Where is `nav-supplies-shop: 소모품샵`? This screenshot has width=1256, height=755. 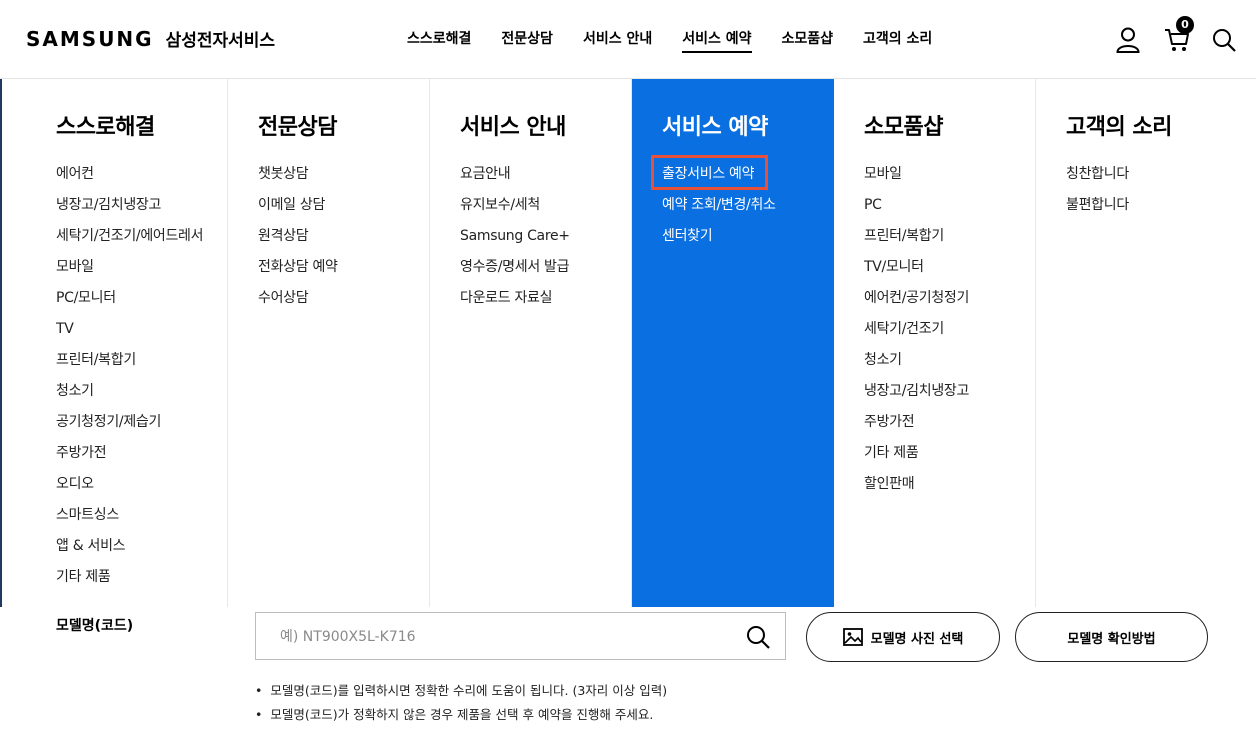
nav-supplies-shop: 소모품샵 is located at coordinates (808, 39).